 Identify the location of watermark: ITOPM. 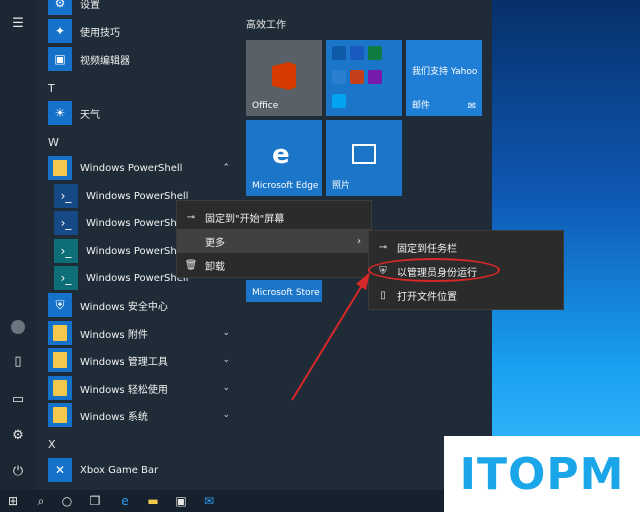
(542, 474).